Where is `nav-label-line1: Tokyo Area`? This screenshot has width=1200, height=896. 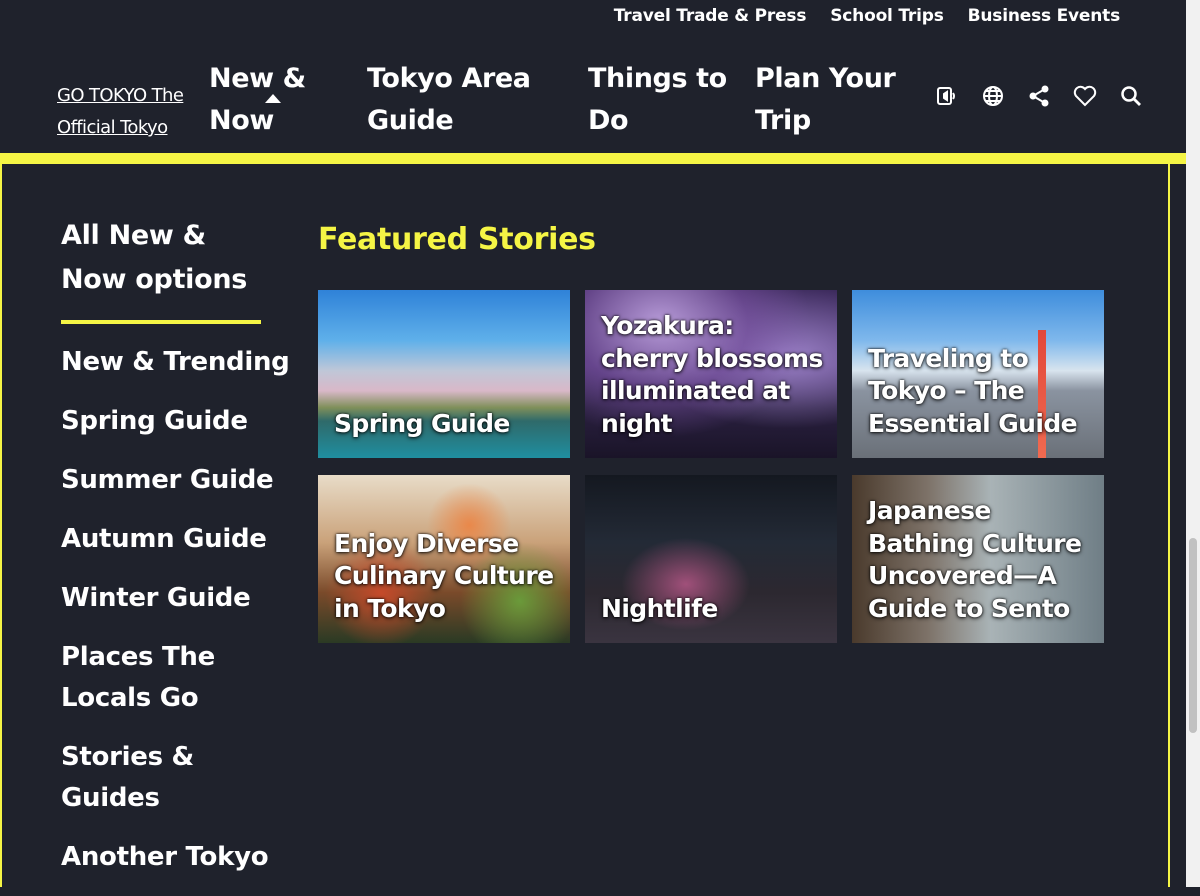
nav-label-line1: Tokyo Area is located at coordinates (449, 78).